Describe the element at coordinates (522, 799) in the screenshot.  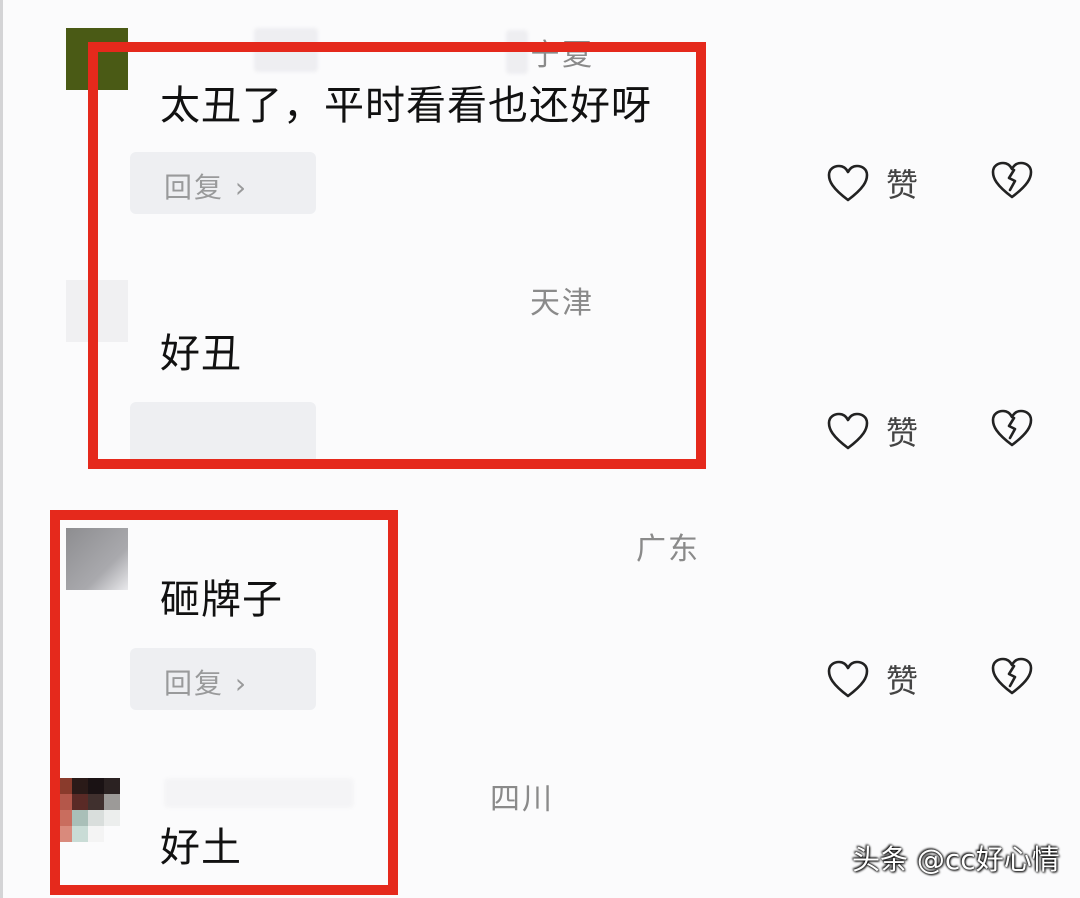
I see `location-label: 四川` at that location.